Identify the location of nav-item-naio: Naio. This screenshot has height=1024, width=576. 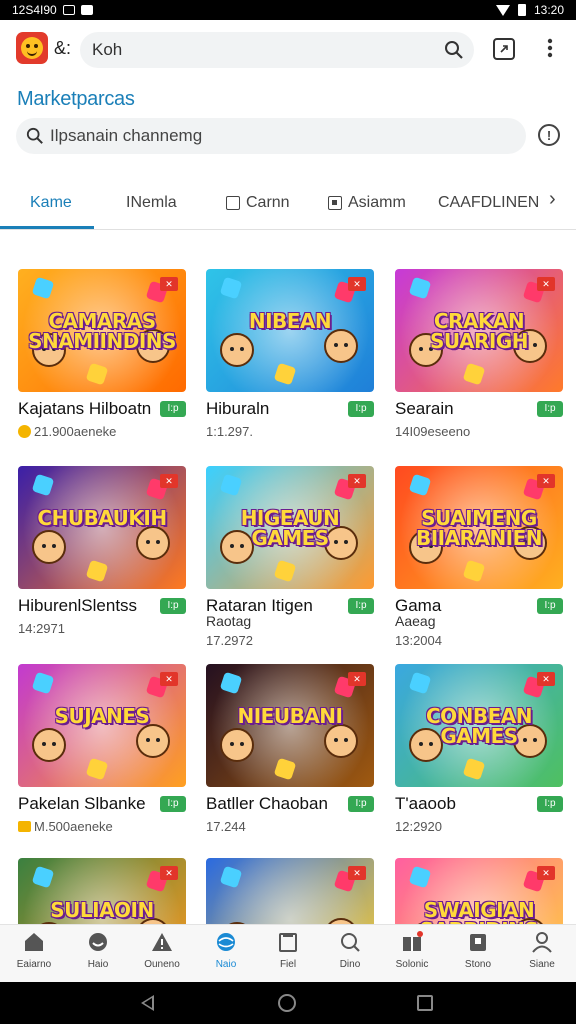
(226, 950).